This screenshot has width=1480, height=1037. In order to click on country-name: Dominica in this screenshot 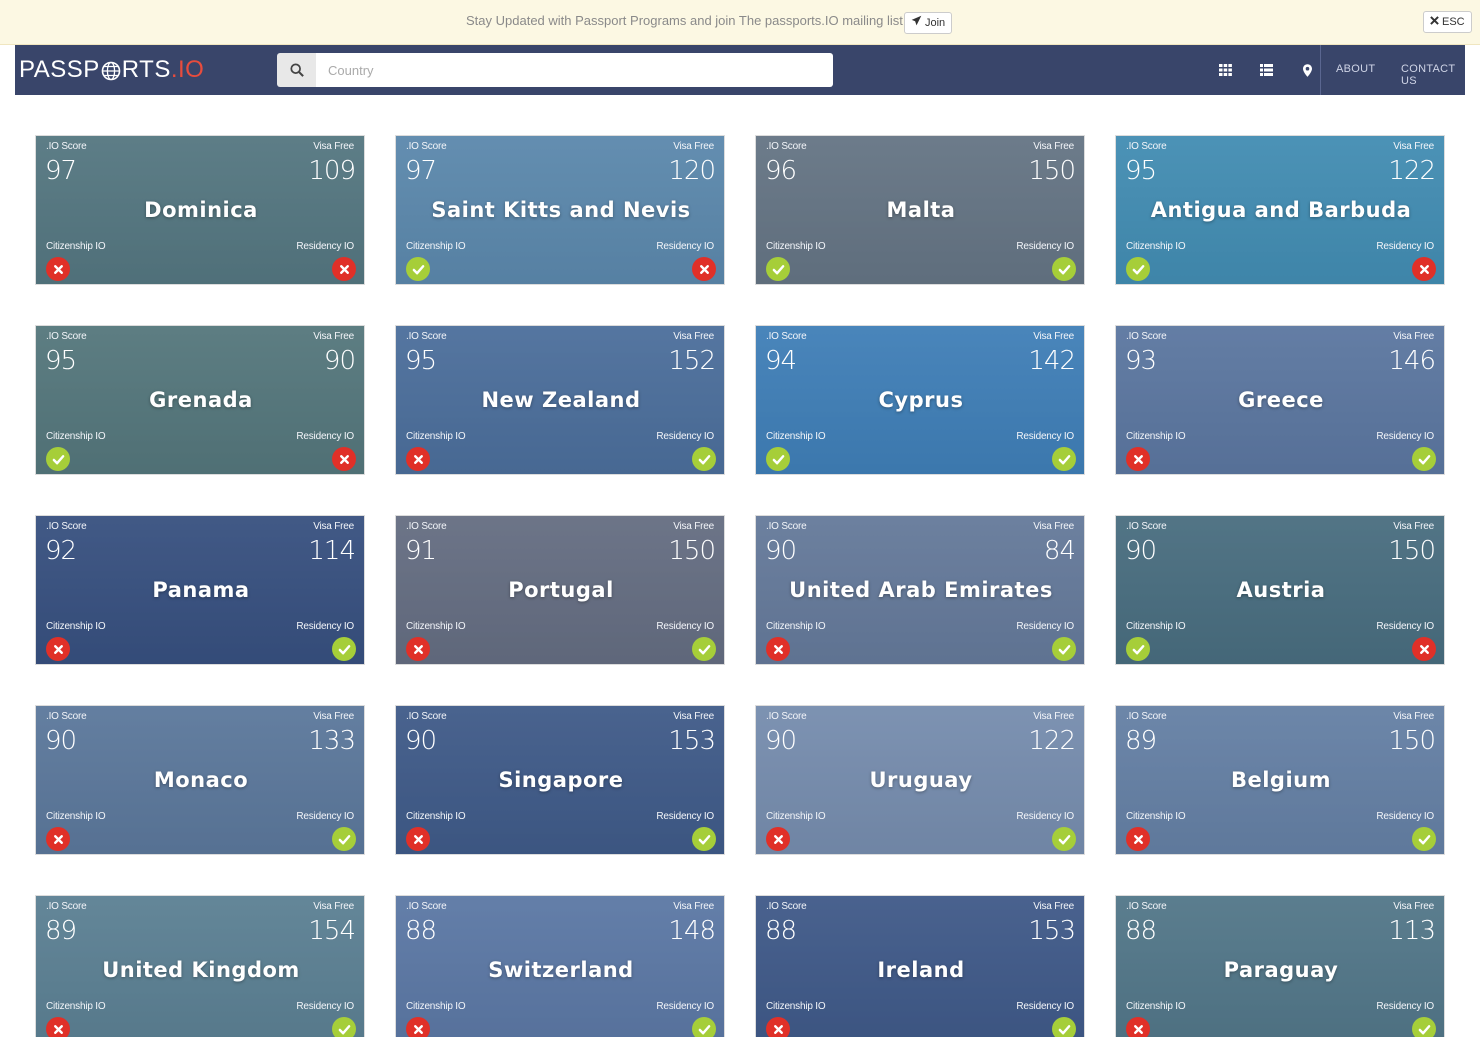, I will do `click(201, 210)`.